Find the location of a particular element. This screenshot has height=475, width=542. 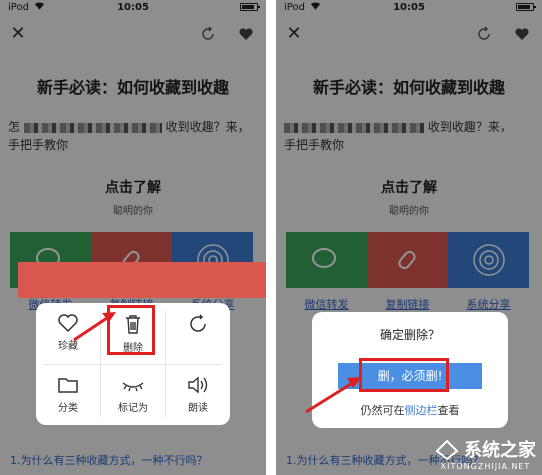

watermark-url: XITONGZHIJIA.NET is located at coordinates (485, 466).